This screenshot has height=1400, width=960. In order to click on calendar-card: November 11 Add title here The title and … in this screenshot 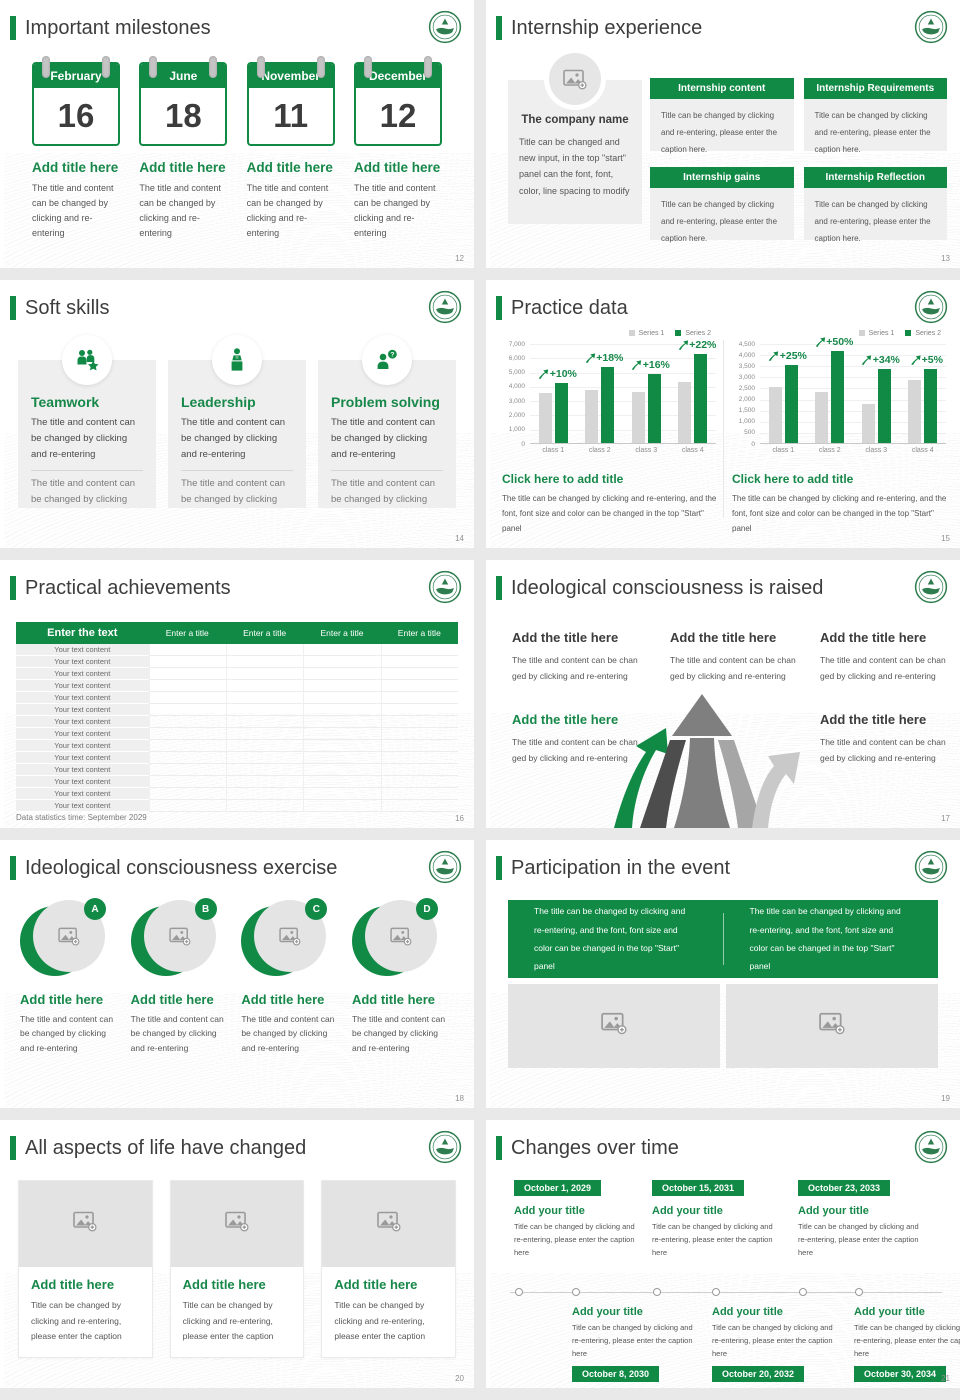, I will do `click(290, 148)`.